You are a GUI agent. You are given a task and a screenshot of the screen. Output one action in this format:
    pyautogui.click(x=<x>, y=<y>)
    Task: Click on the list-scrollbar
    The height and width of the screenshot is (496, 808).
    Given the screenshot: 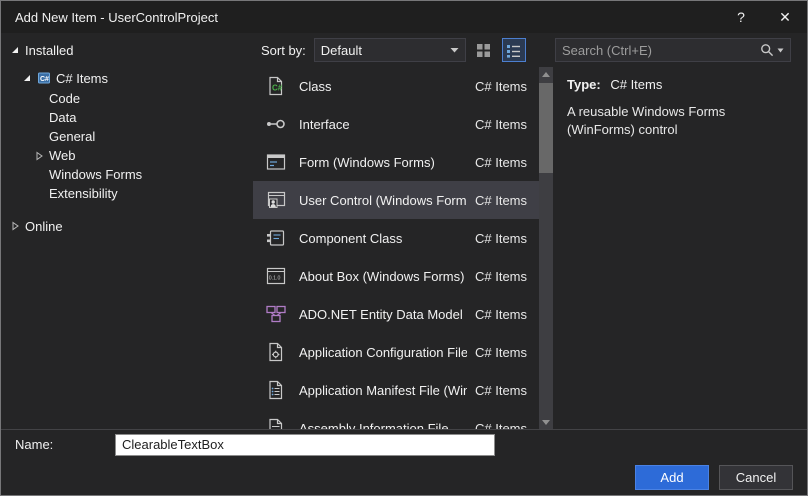 What is the action you would take?
    pyautogui.click(x=546, y=248)
    